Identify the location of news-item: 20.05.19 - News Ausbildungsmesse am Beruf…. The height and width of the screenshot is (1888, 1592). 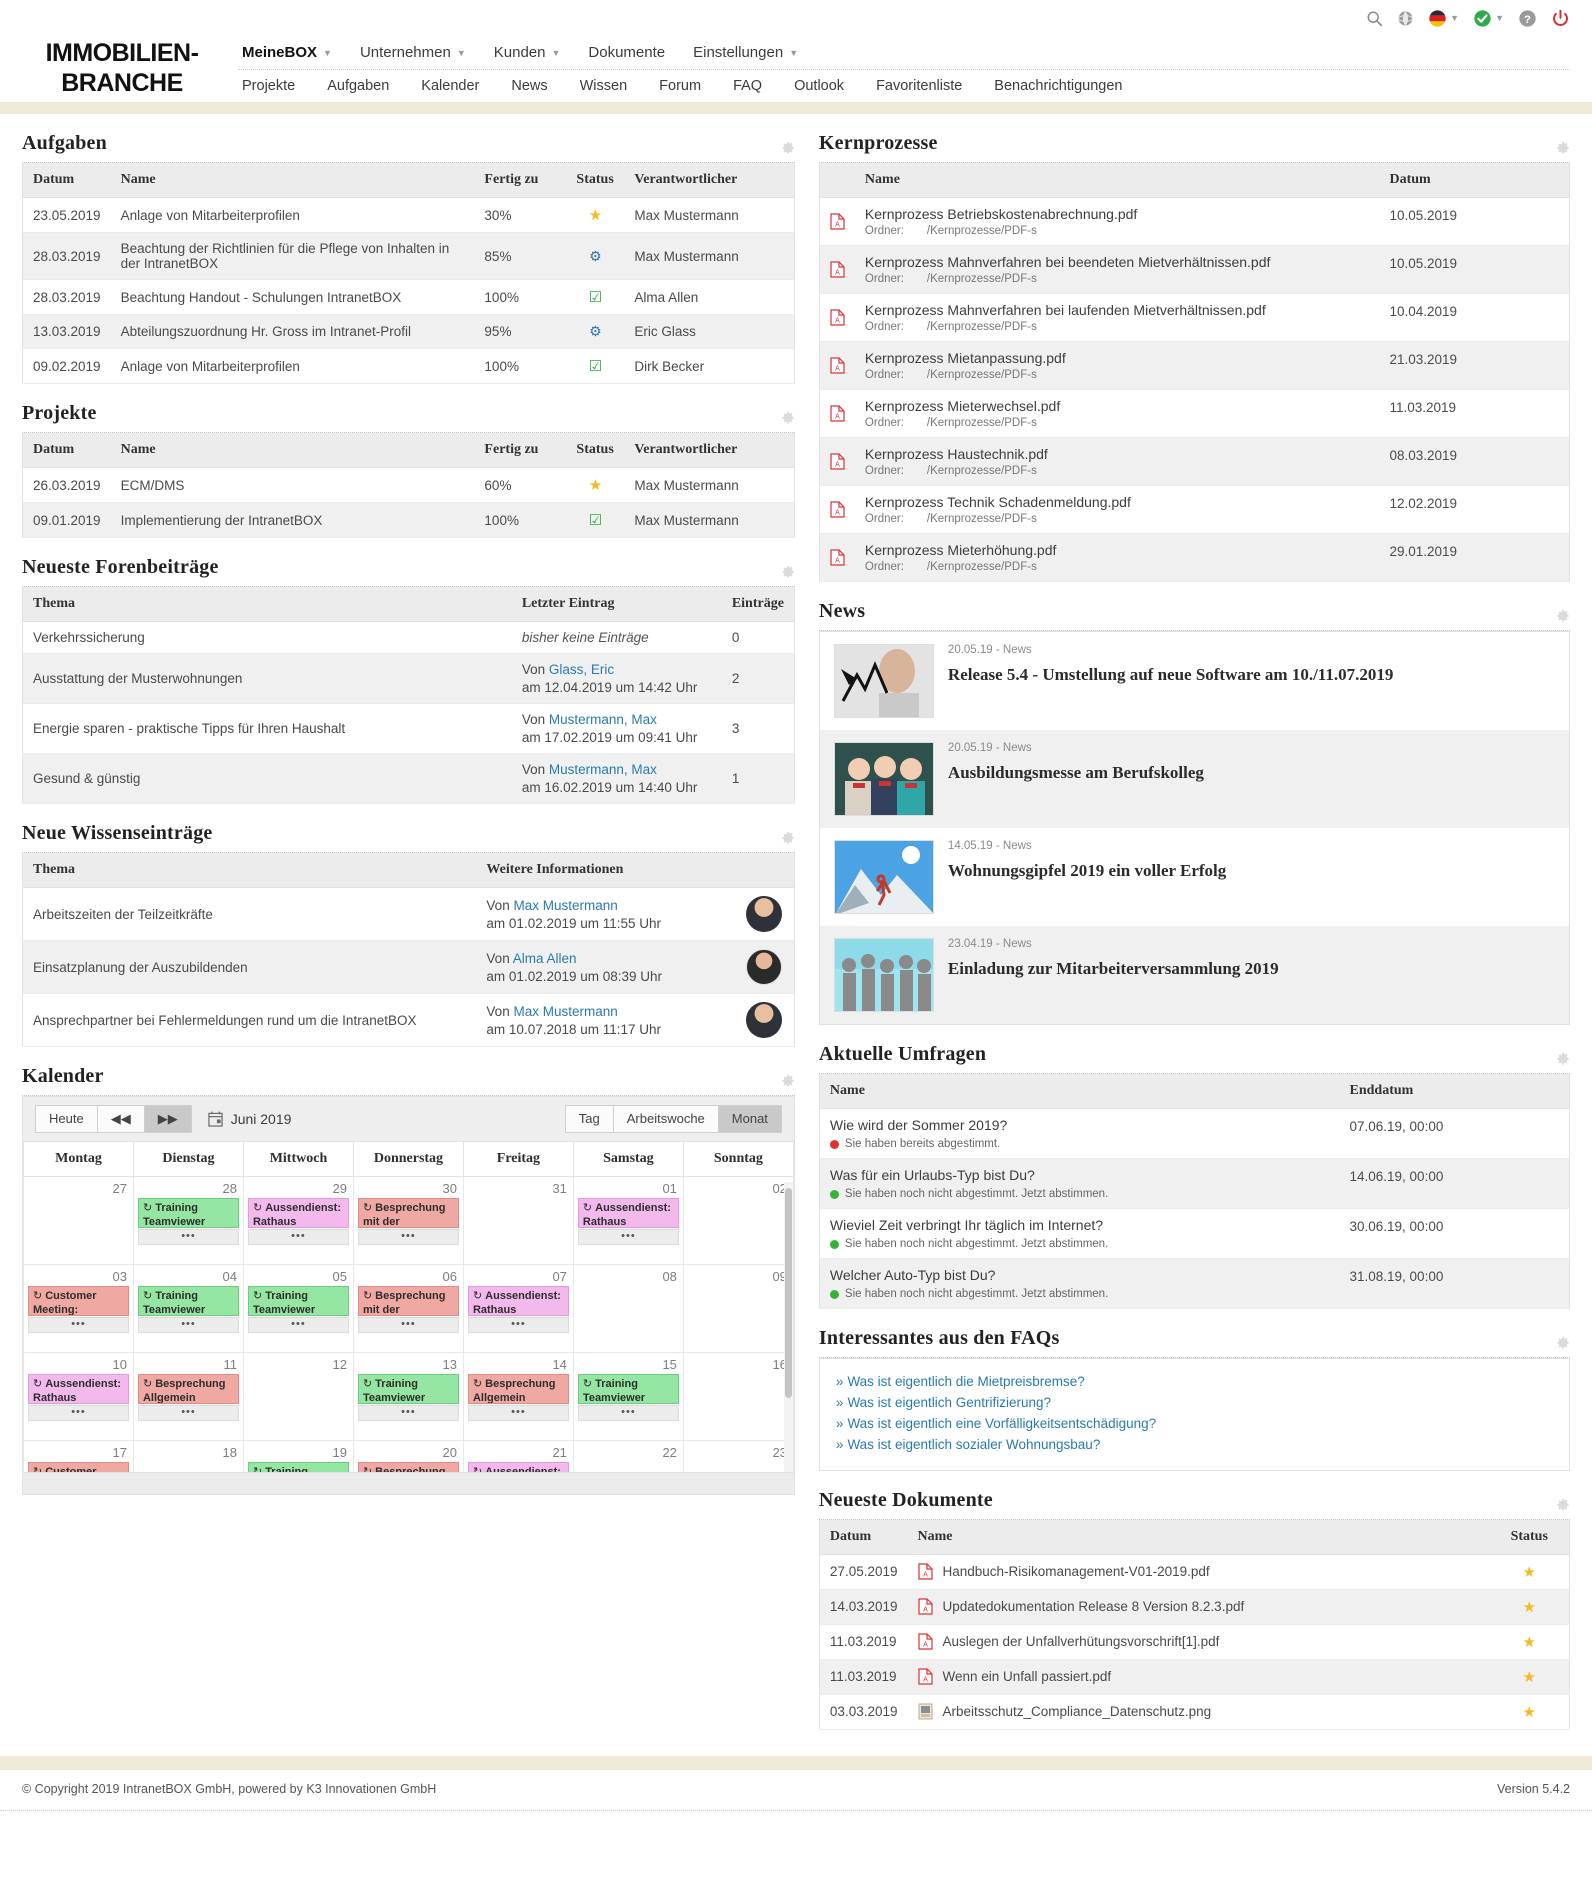
(1194, 779).